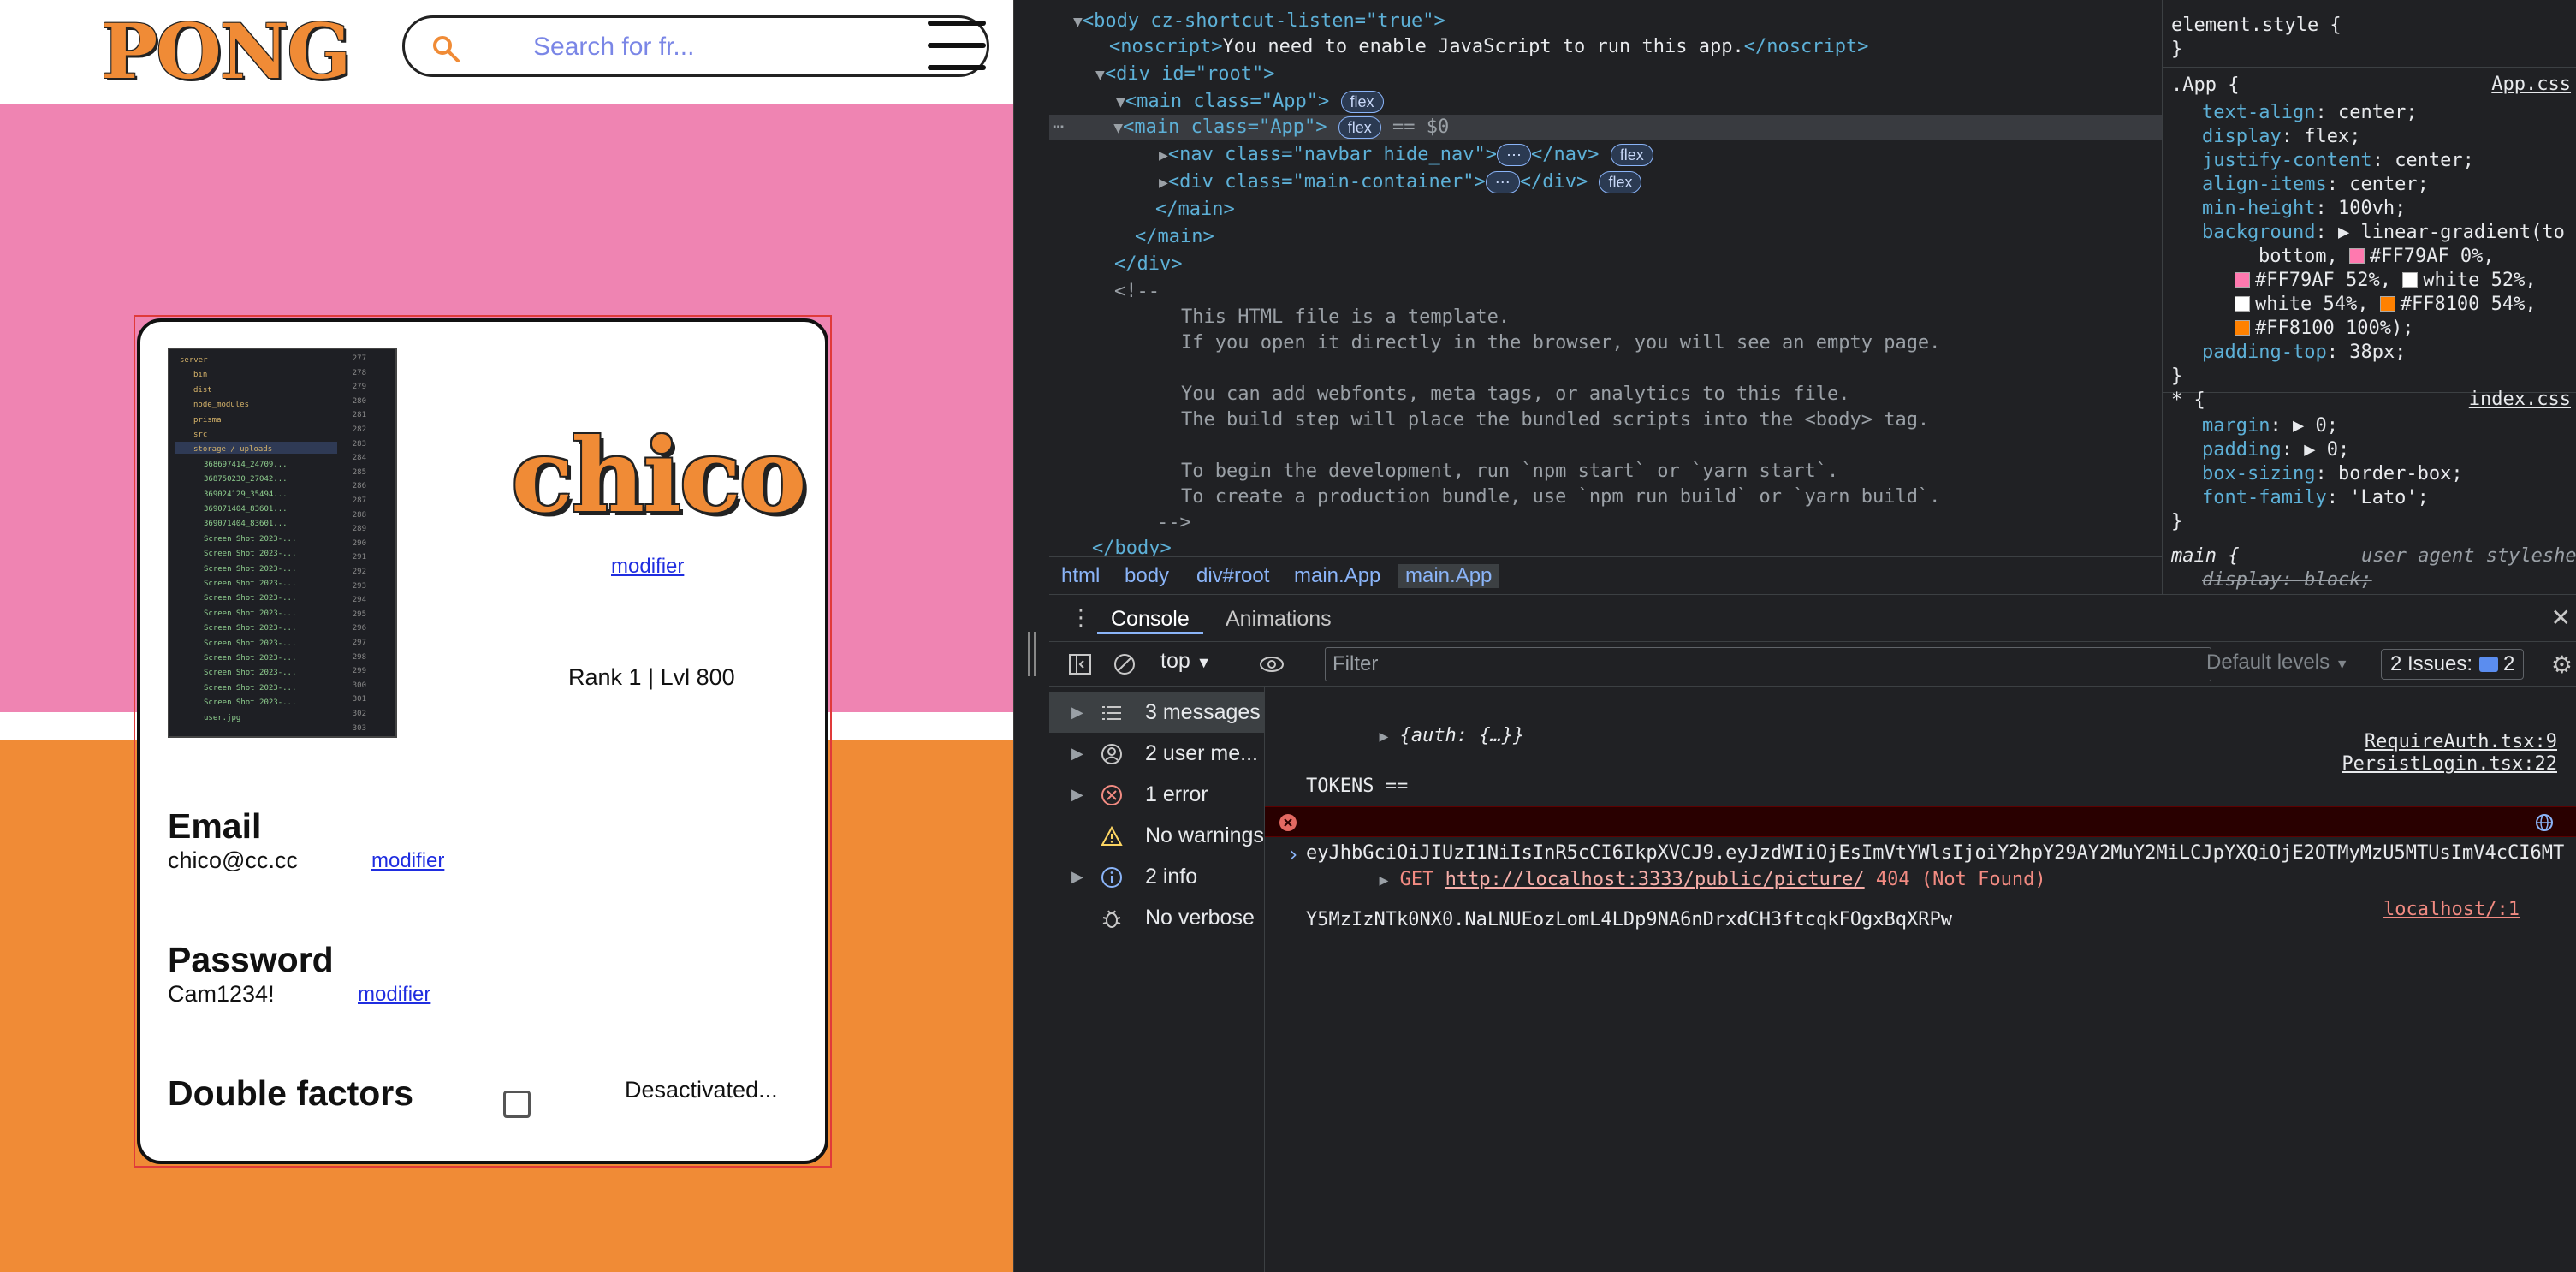 This screenshot has height=1272, width=2576. Describe the element at coordinates (1337, 576) in the screenshot. I see `breadcrumb-main-app: main.App` at that location.